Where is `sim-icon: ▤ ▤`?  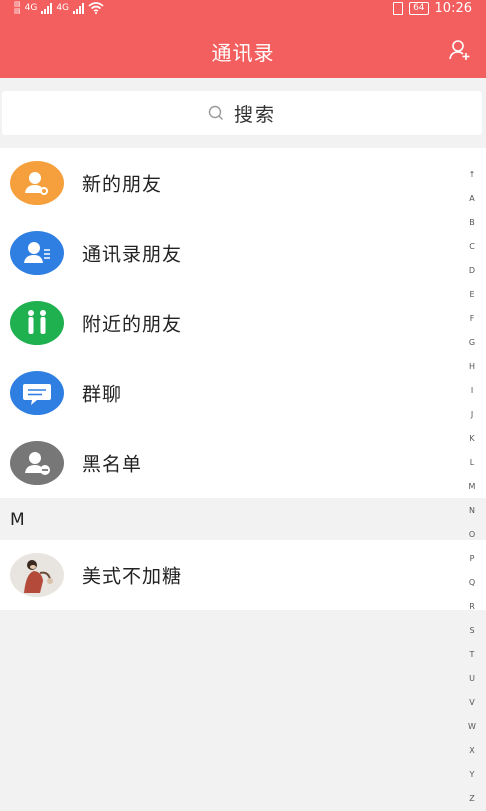
sim-icon: ▤ ▤ is located at coordinates (17, 7).